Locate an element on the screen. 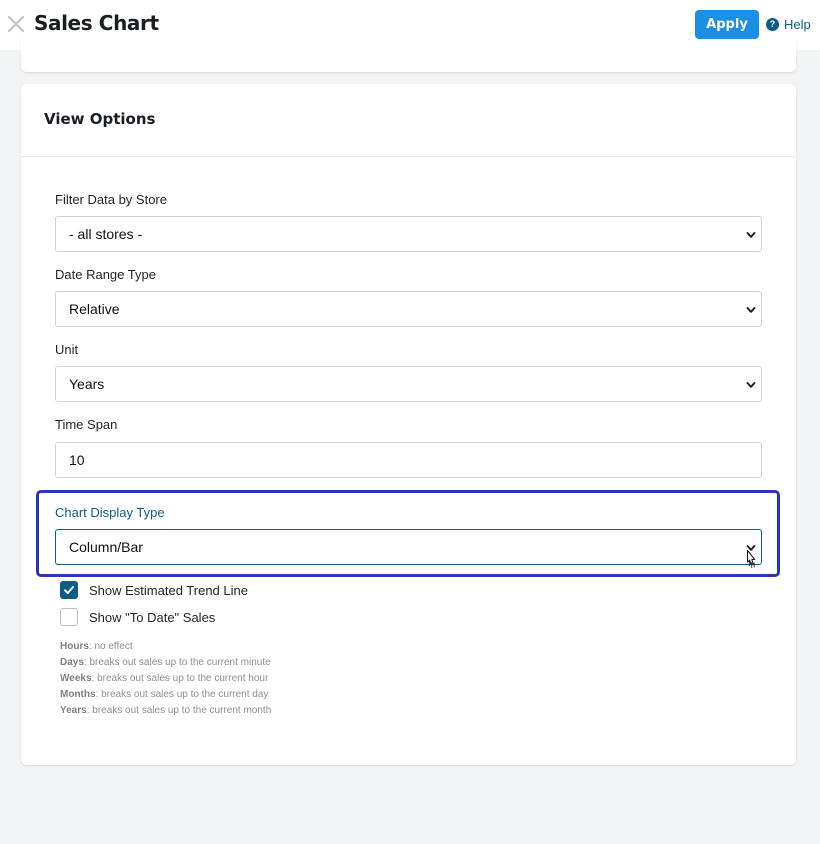  section-title: View Options is located at coordinates (100, 119).